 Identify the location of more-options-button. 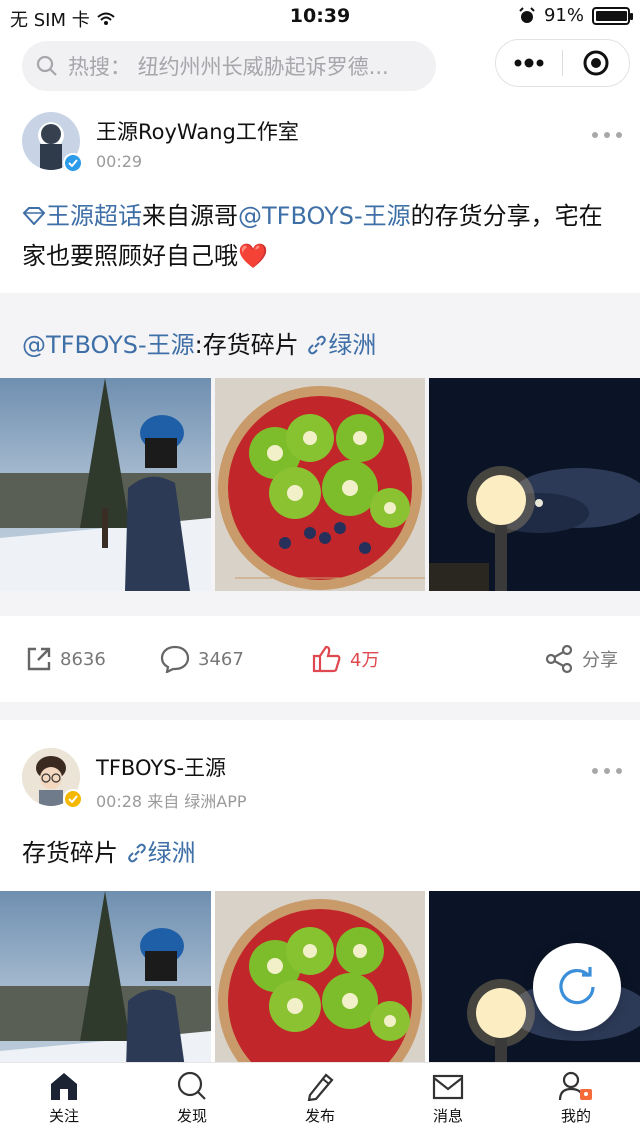
(529, 63).